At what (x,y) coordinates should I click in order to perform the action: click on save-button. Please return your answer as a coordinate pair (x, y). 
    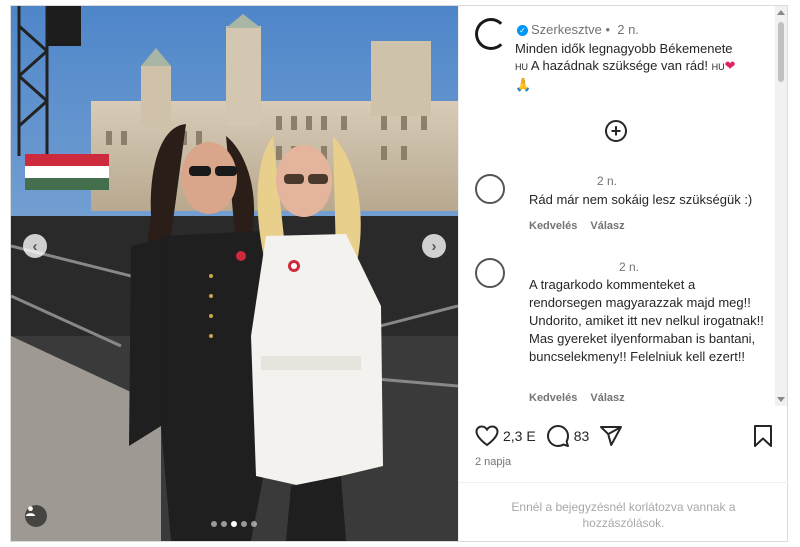
    Looking at the image, I should click on (763, 438).